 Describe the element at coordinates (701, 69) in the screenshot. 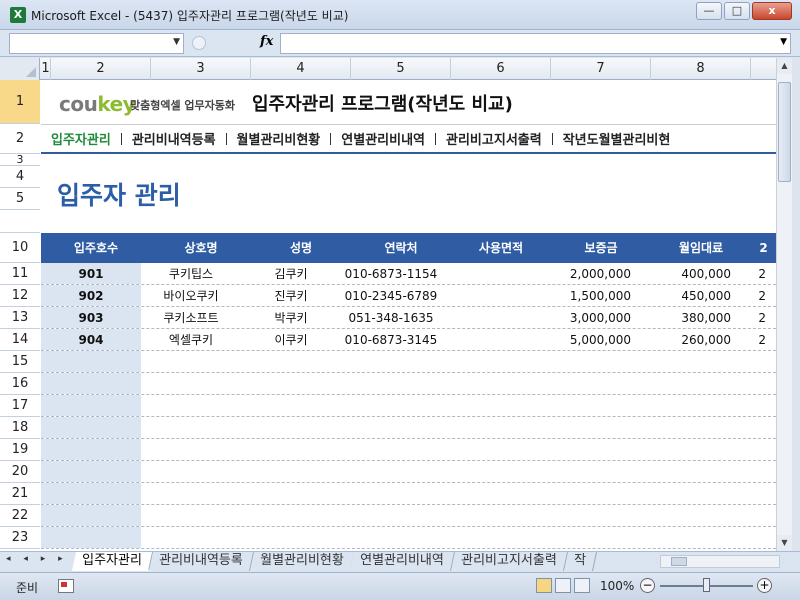

I see `column-header: 8` at that location.